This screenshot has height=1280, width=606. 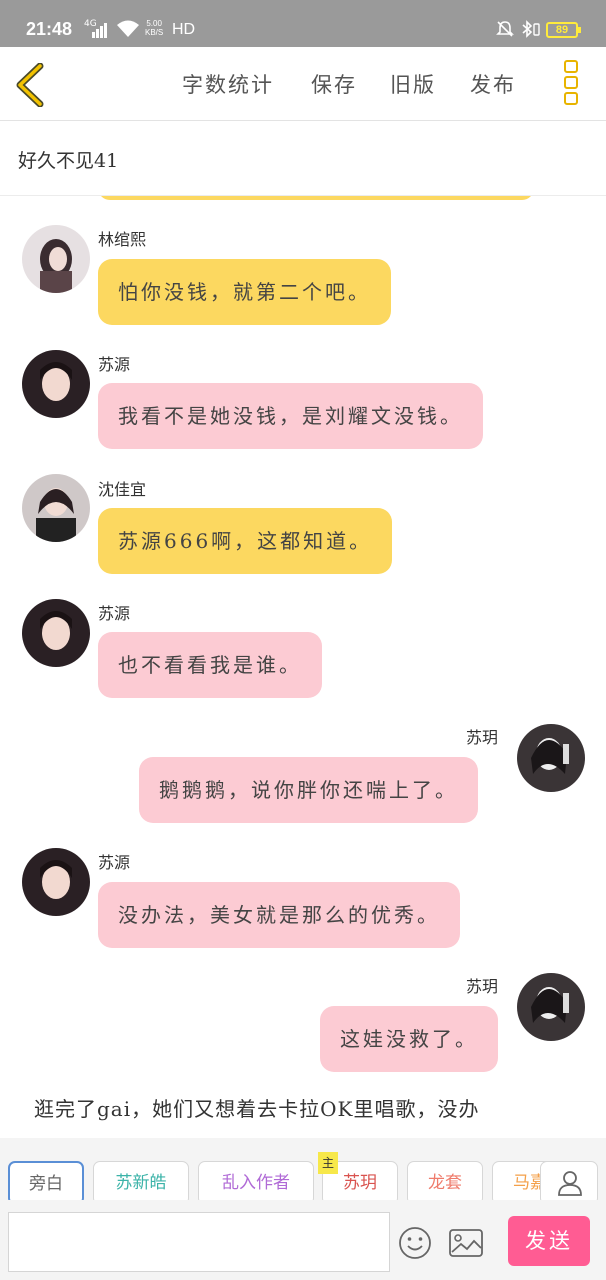 What do you see at coordinates (409, 1039) in the screenshot?
I see `message-bubble: 这娃没救了。` at bounding box center [409, 1039].